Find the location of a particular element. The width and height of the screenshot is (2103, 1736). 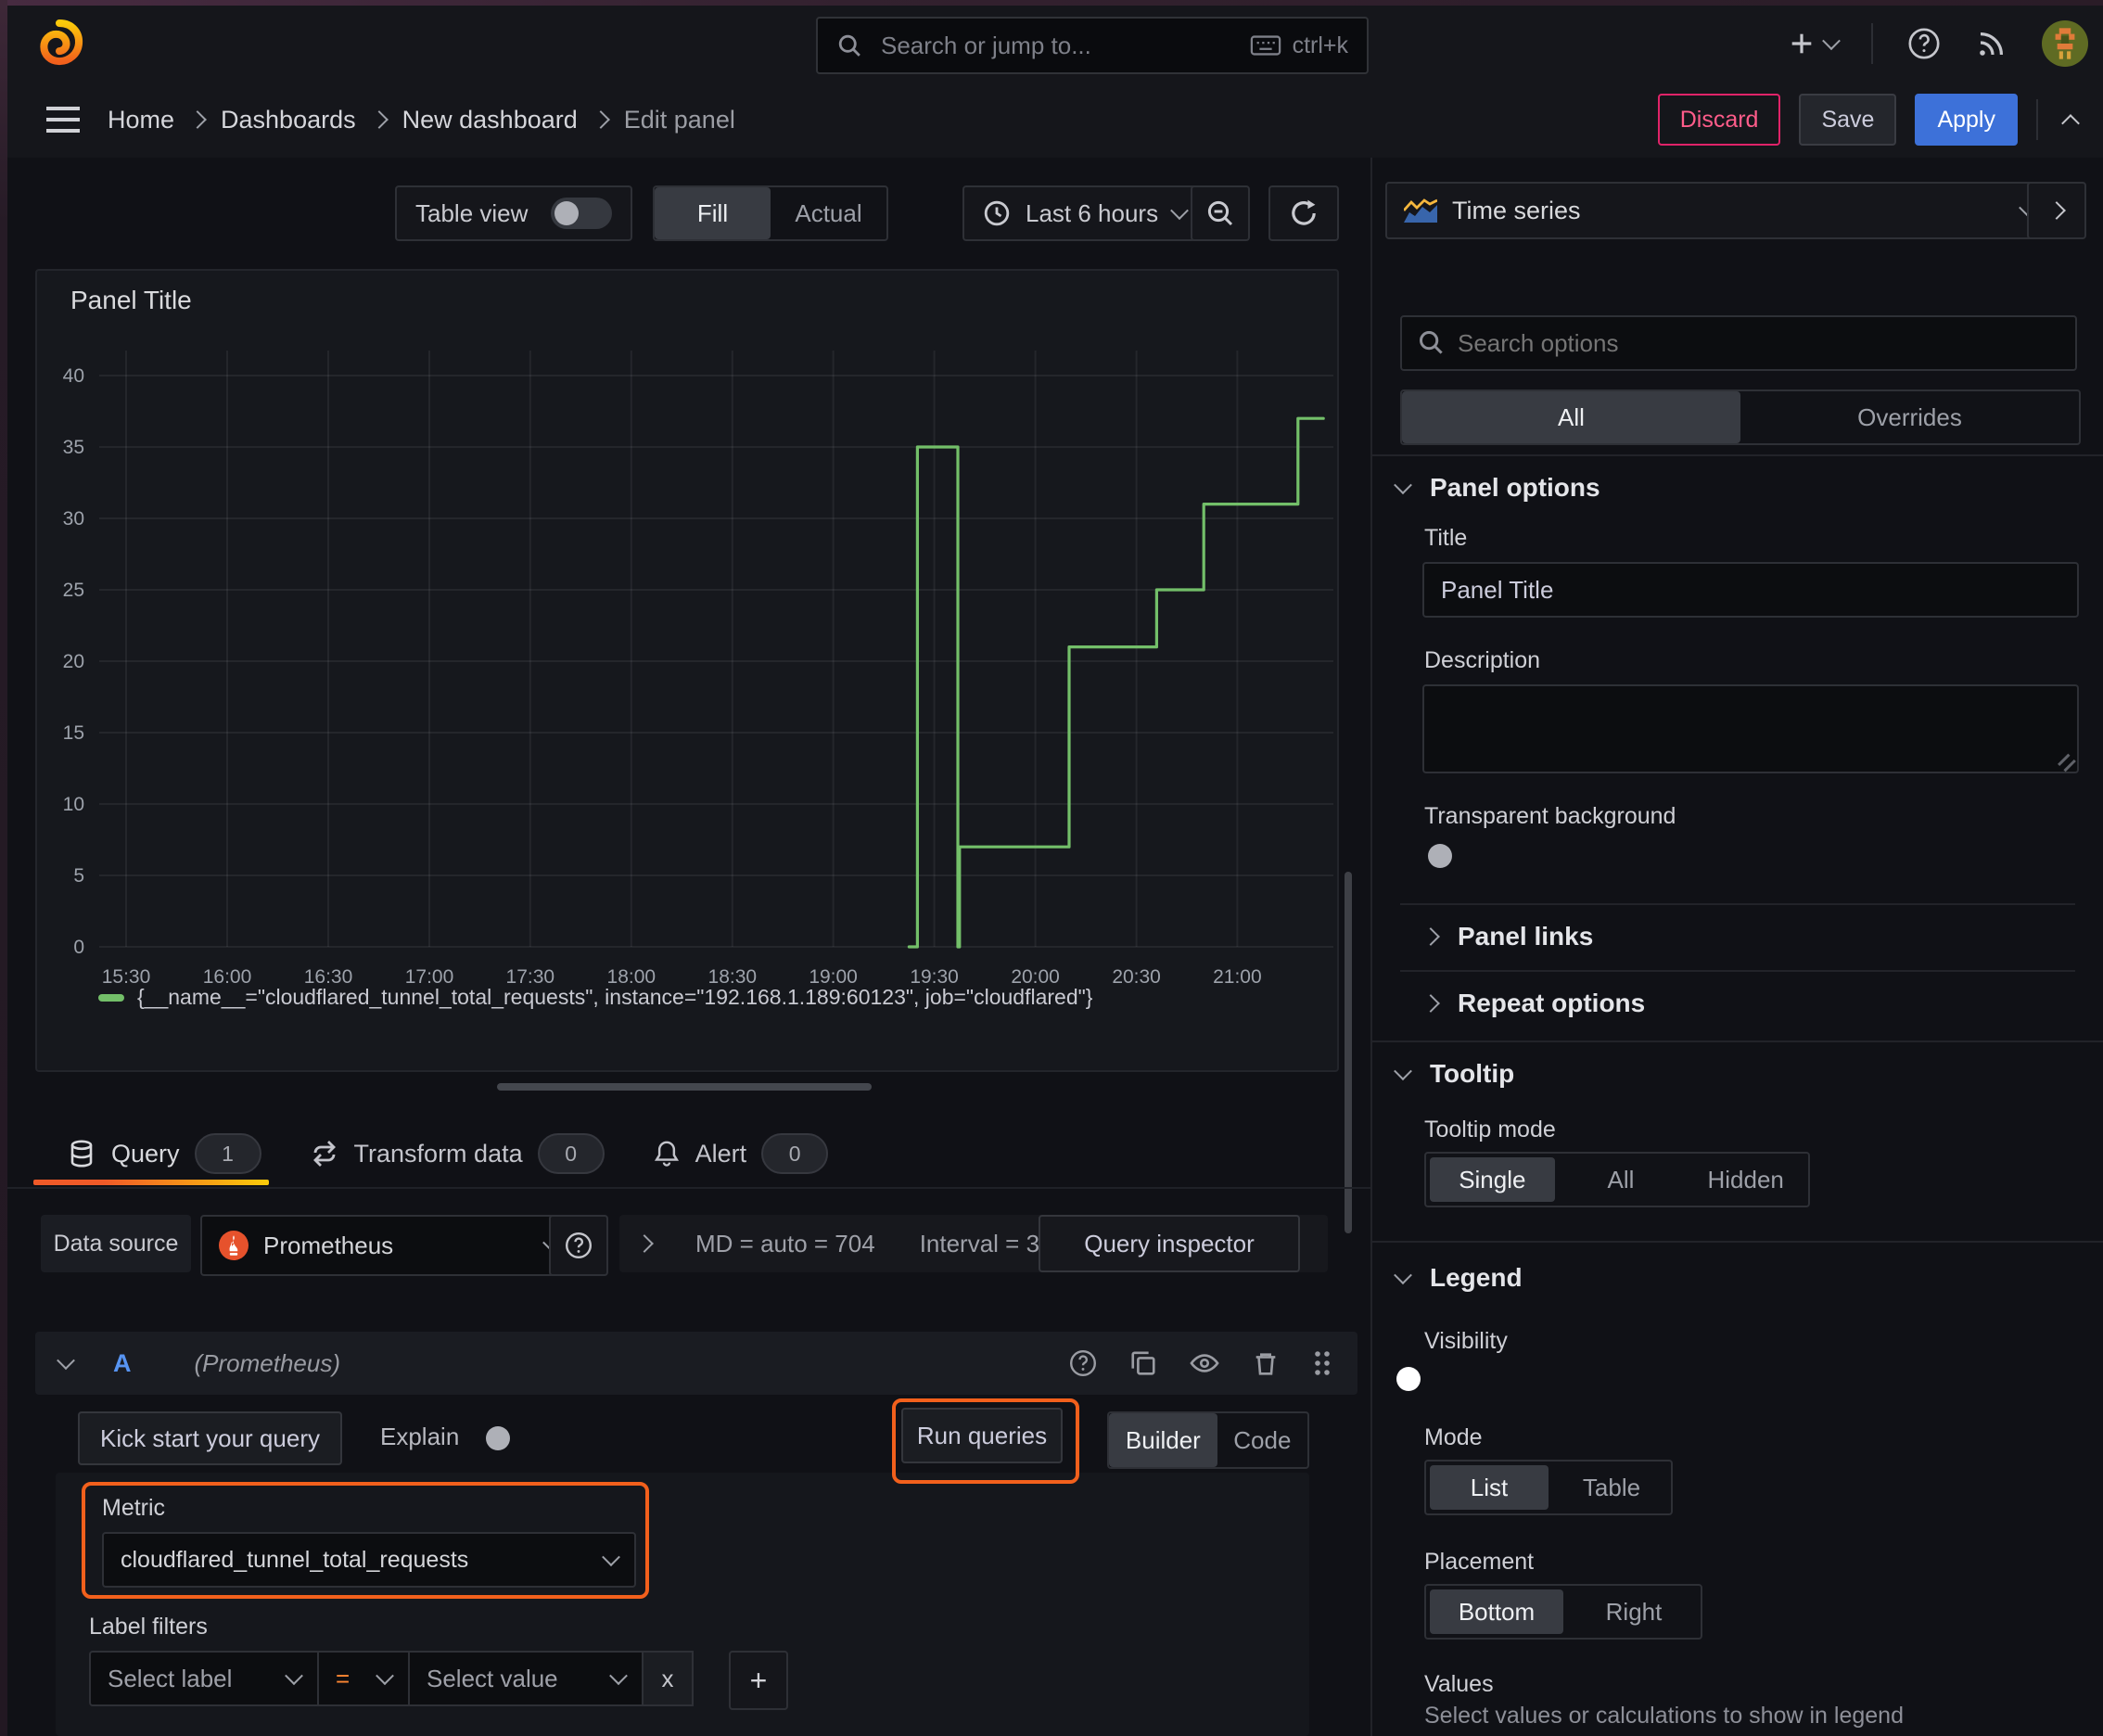

query-help-icon is located at coordinates (1083, 1363).